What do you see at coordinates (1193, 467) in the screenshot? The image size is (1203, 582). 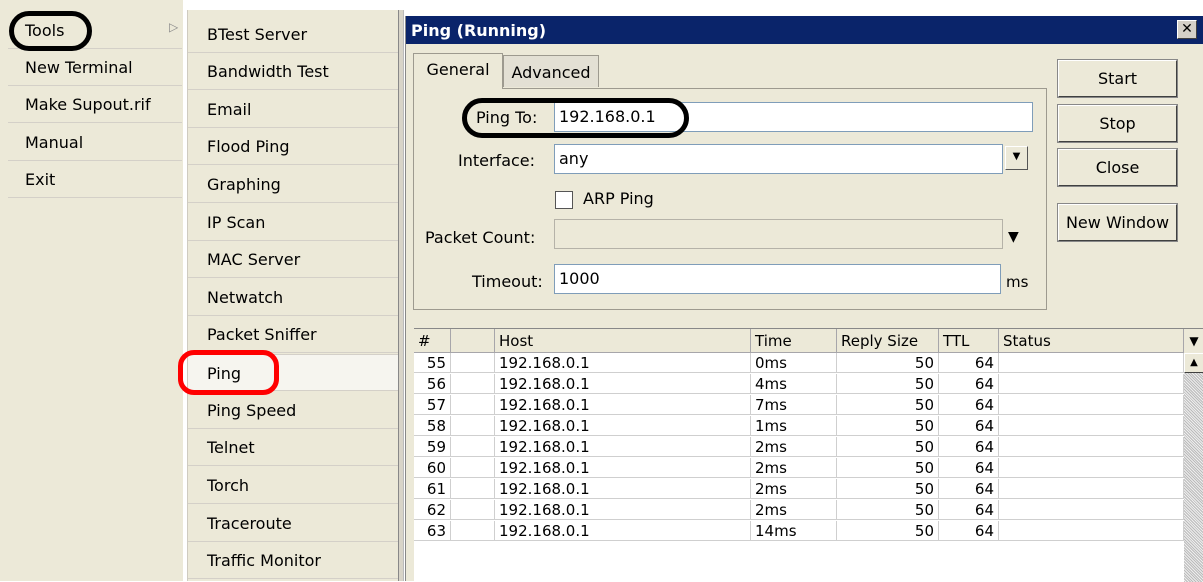 I see `scrollbar` at bounding box center [1193, 467].